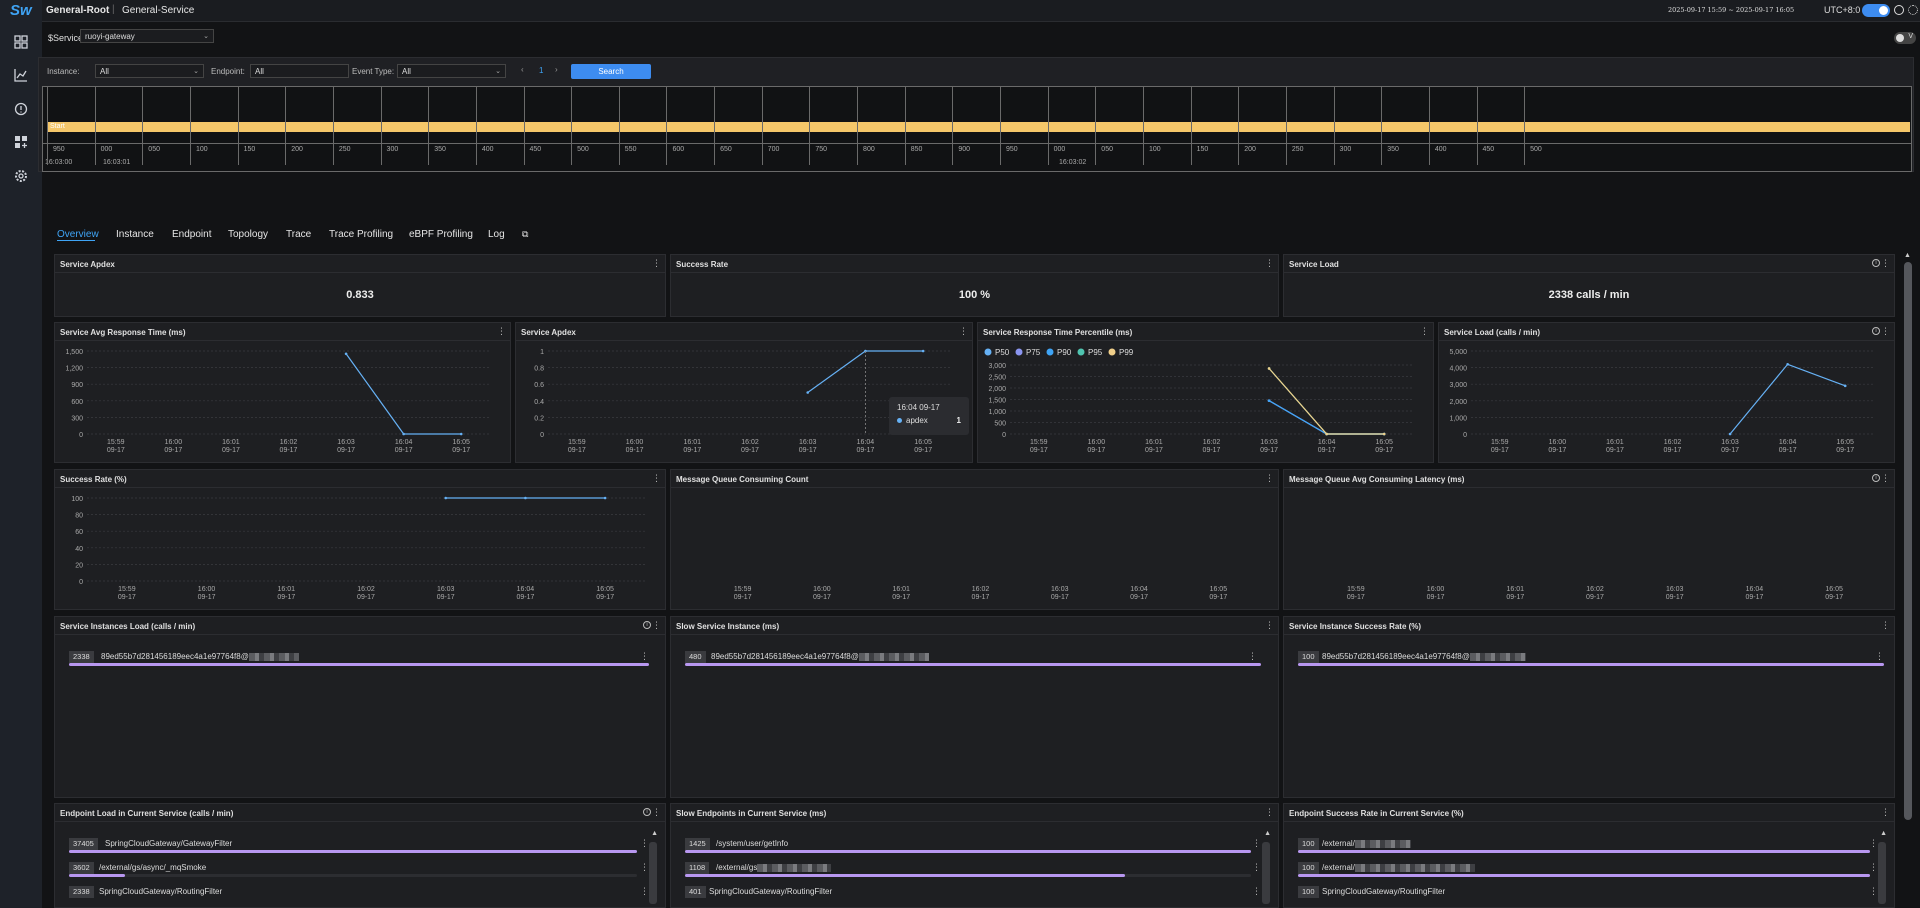 This screenshot has width=1920, height=908. I want to click on endpoint-filter-input: All, so click(299, 71).